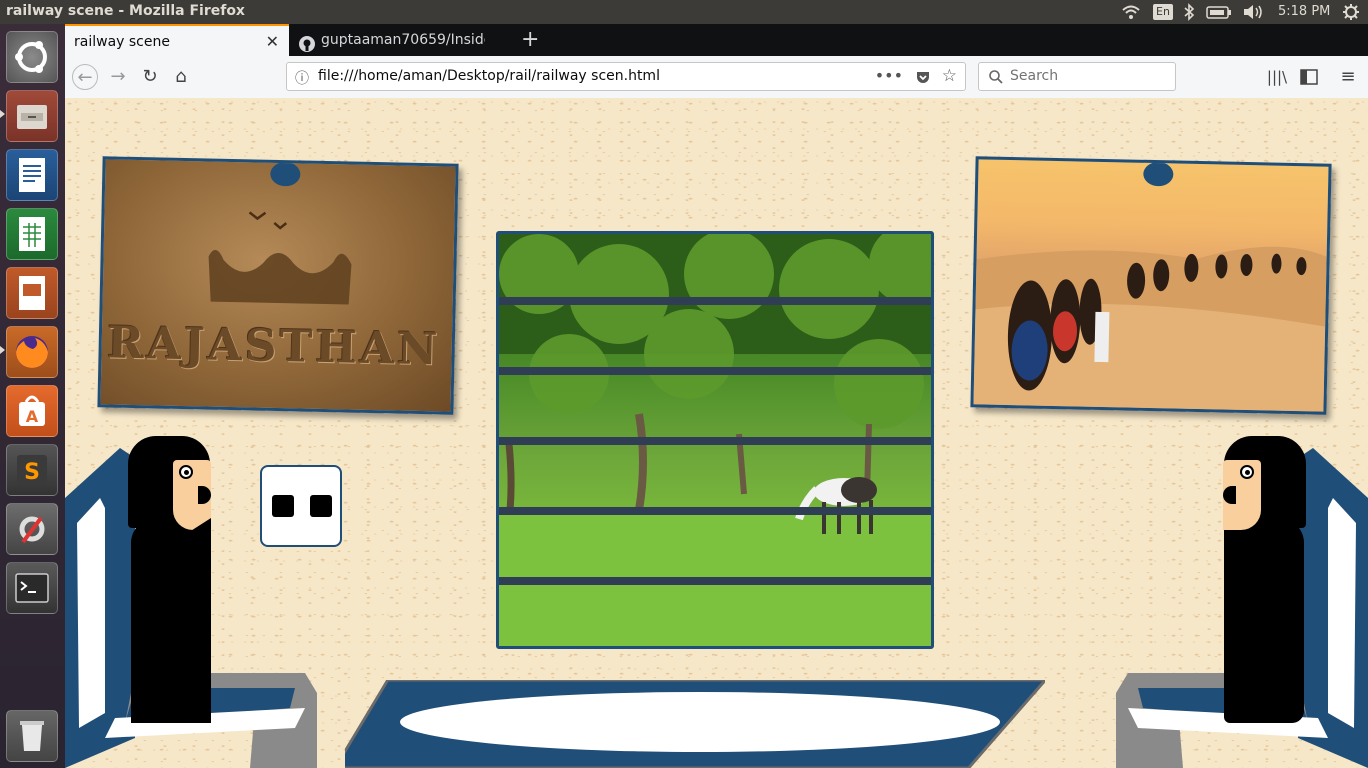 This screenshot has height=768, width=1368. I want to click on reload-button: ↻, so click(150, 77).